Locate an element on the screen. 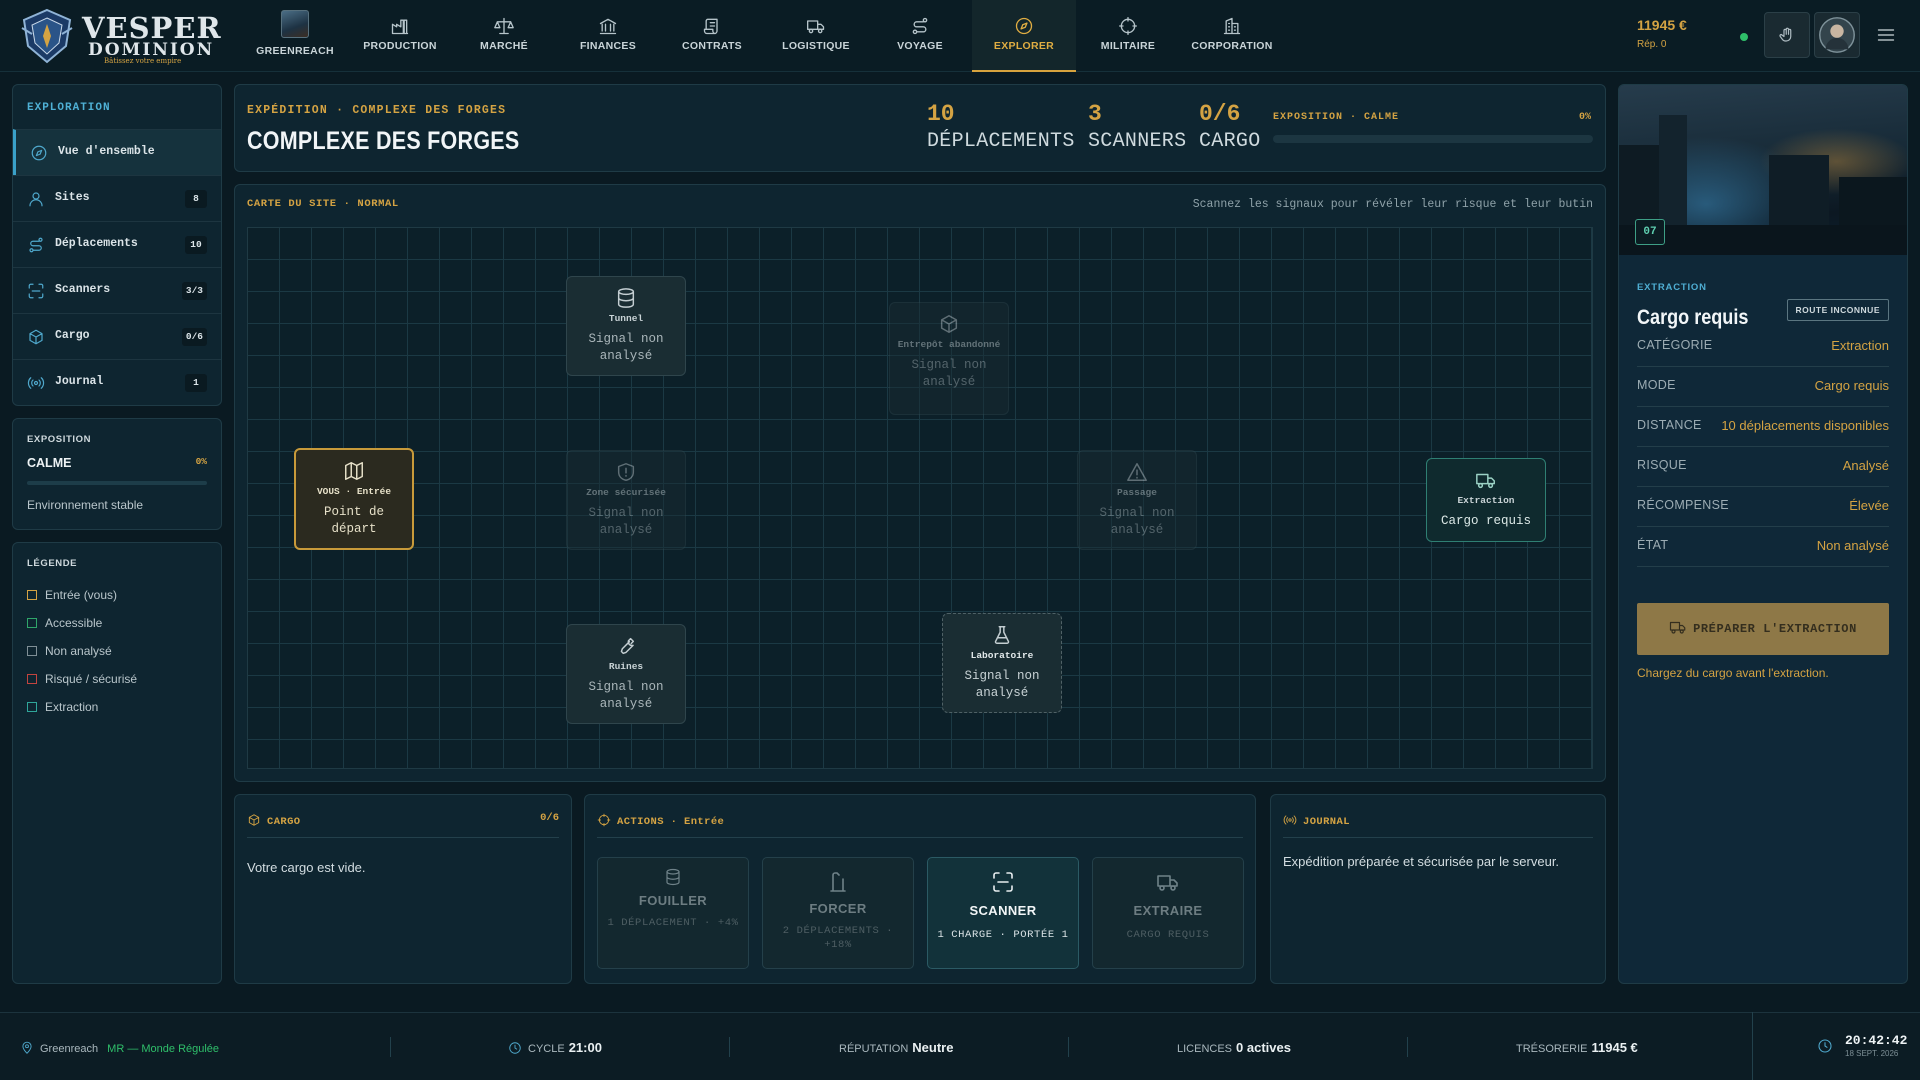 This screenshot has width=1920, height=1080. nav-logistique: LOGISTIQUE is located at coordinates (816, 36).